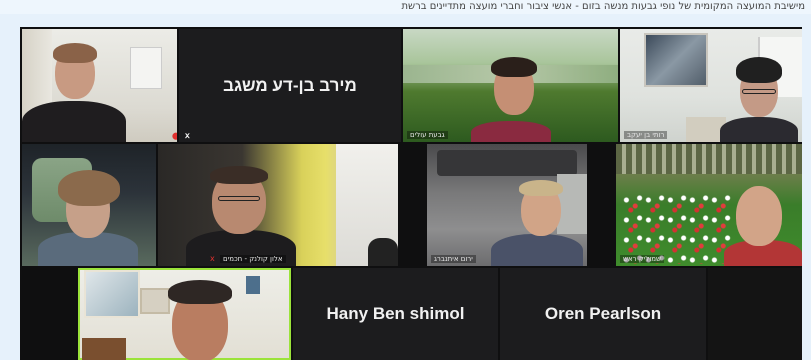 Image resolution: width=811 pixels, height=360 pixels. I want to click on participant-name: מירב בן-דע משגב, so click(290, 85).